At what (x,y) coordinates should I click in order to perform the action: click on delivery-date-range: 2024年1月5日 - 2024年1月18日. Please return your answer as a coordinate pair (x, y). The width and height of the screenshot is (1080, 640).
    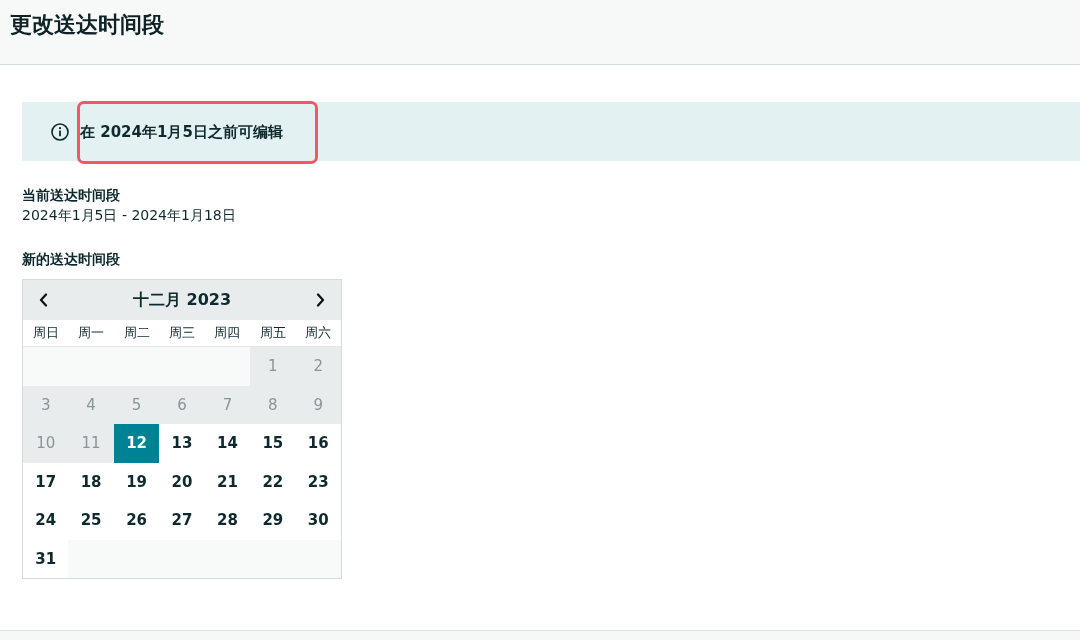
    Looking at the image, I should click on (129, 215).